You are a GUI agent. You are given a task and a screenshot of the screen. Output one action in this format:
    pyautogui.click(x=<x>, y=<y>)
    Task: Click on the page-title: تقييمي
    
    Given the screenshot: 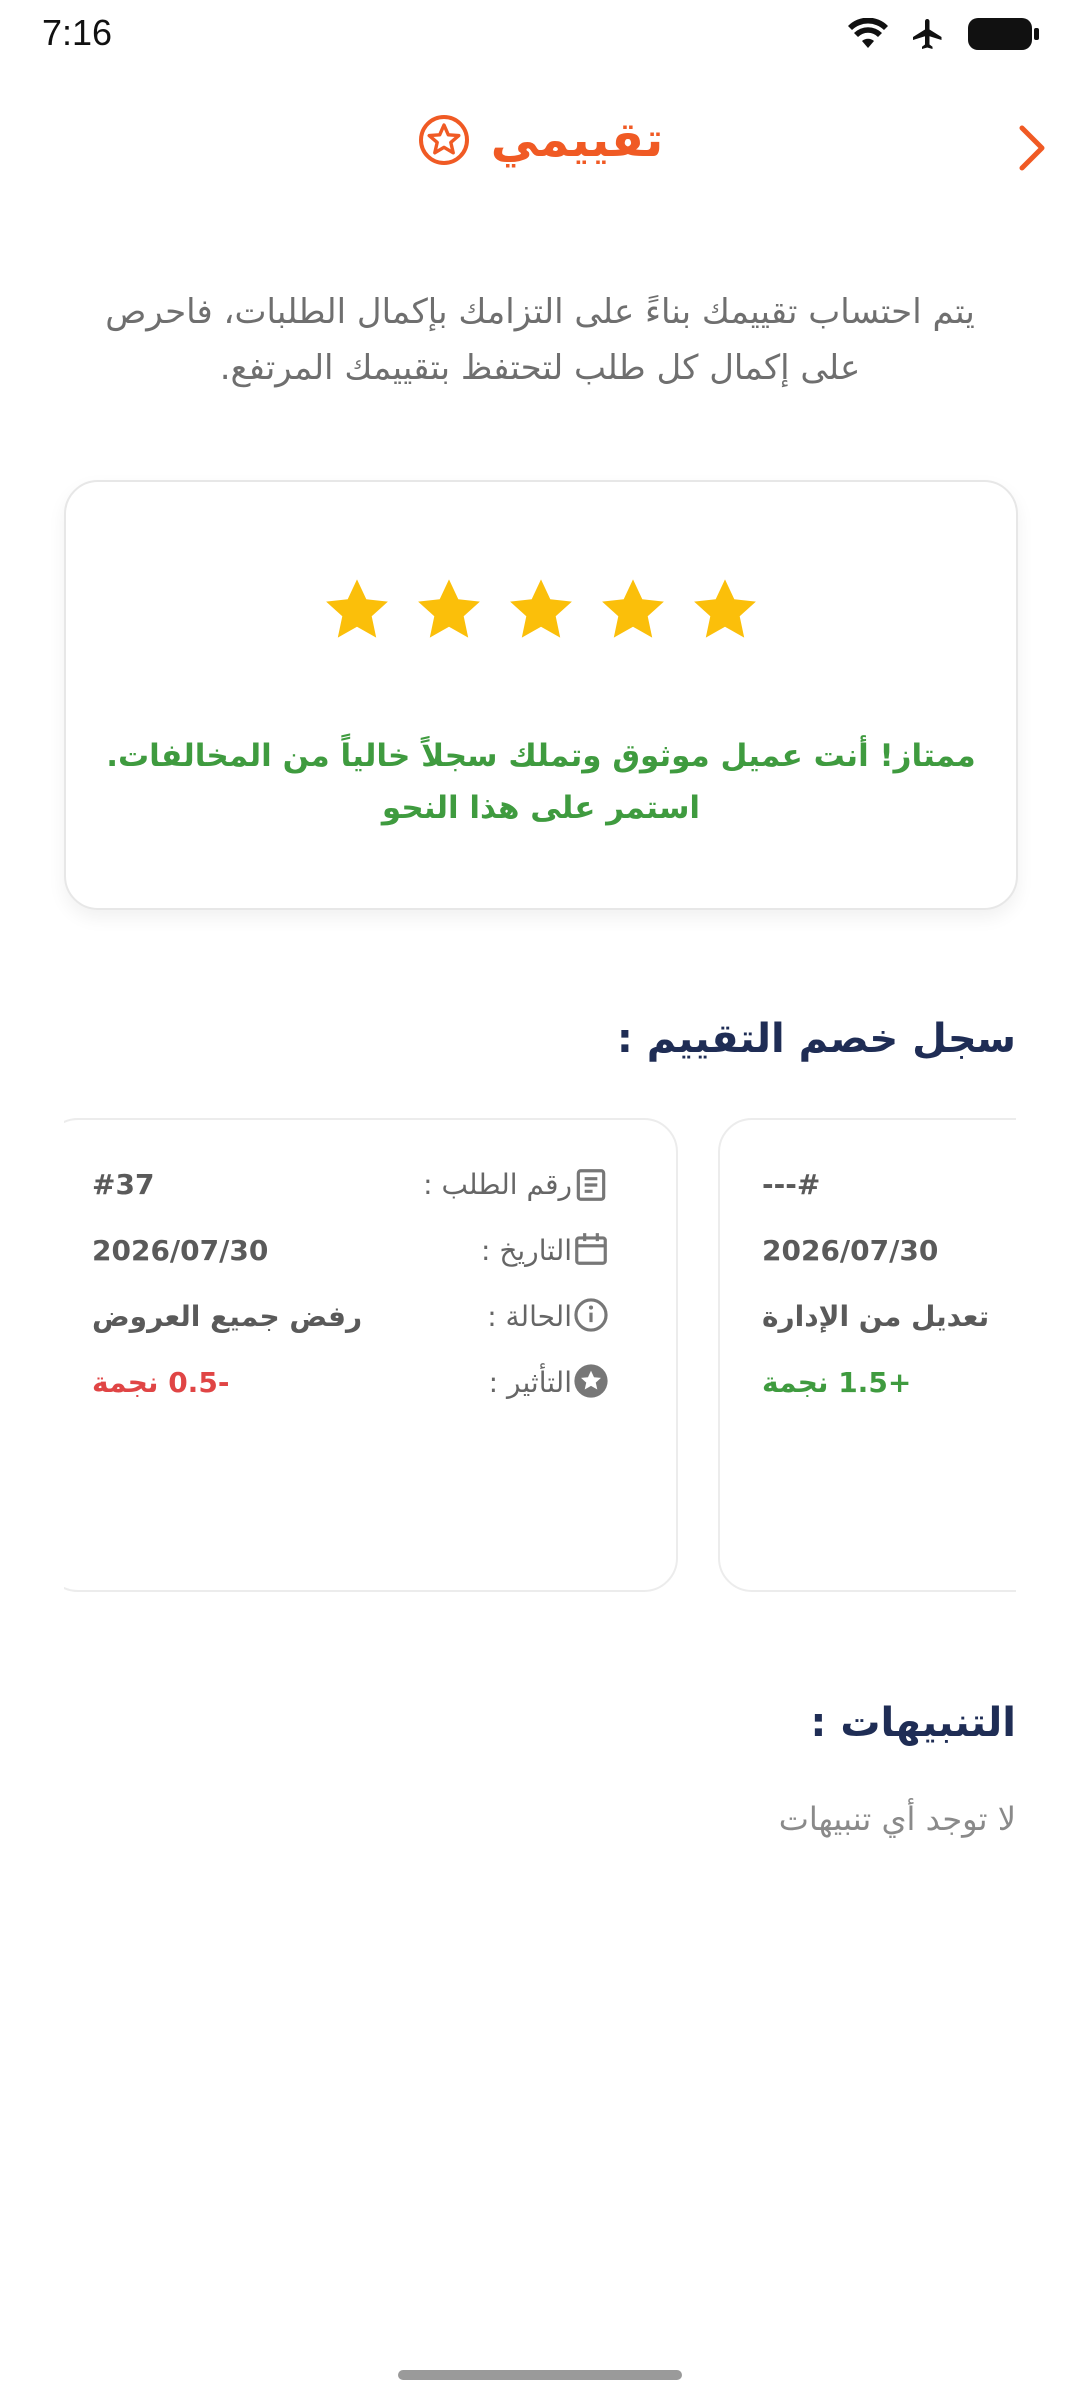 What is the action you would take?
    pyautogui.click(x=577, y=140)
    